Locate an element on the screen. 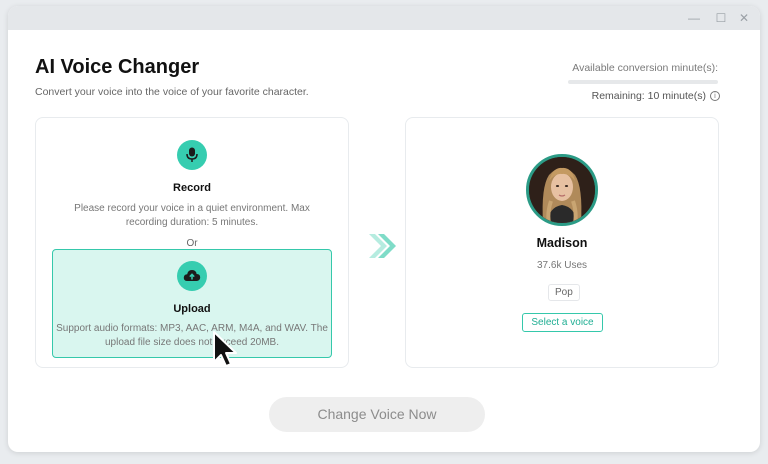 Image resolution: width=768 pixels, height=464 pixels. change-voice-button: Change Voice Now is located at coordinates (377, 414).